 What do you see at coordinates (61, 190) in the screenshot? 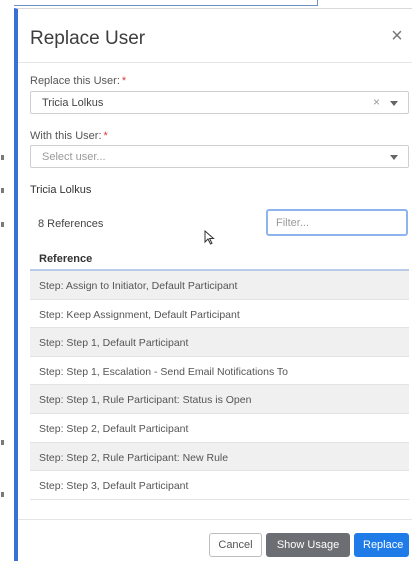
I see `reference-user-name: Tricia Lolkus` at bounding box center [61, 190].